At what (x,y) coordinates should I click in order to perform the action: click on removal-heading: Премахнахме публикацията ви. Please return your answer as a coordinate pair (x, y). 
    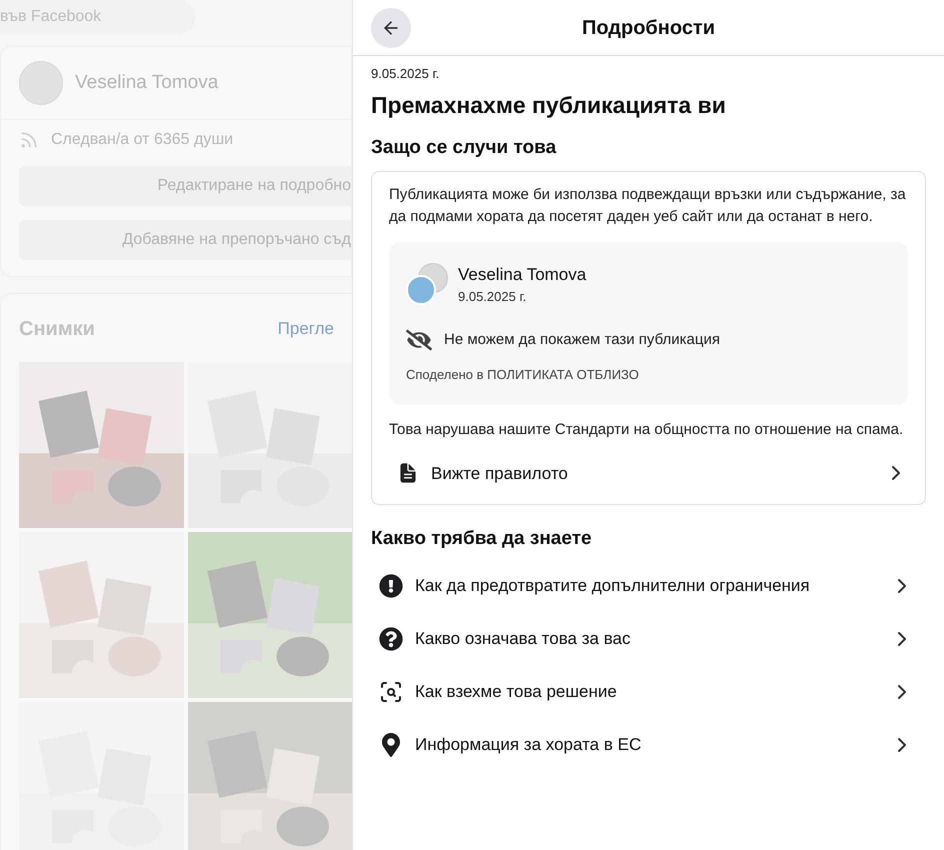
    Looking at the image, I should click on (549, 105).